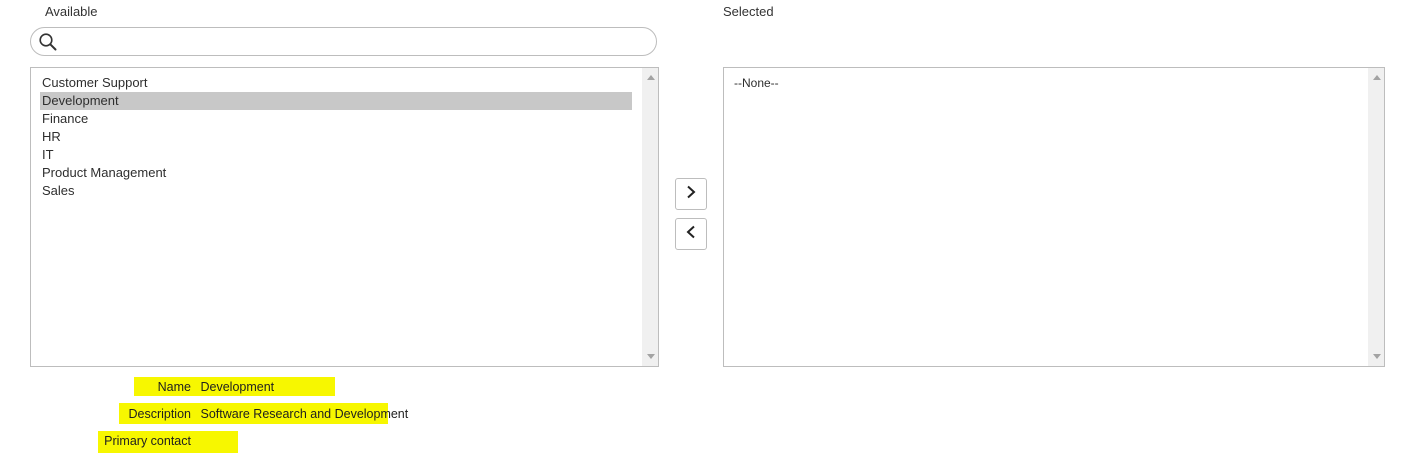 This screenshot has height=460, width=1425. What do you see at coordinates (336, 101) in the screenshot?
I see `list-item-development: Development` at bounding box center [336, 101].